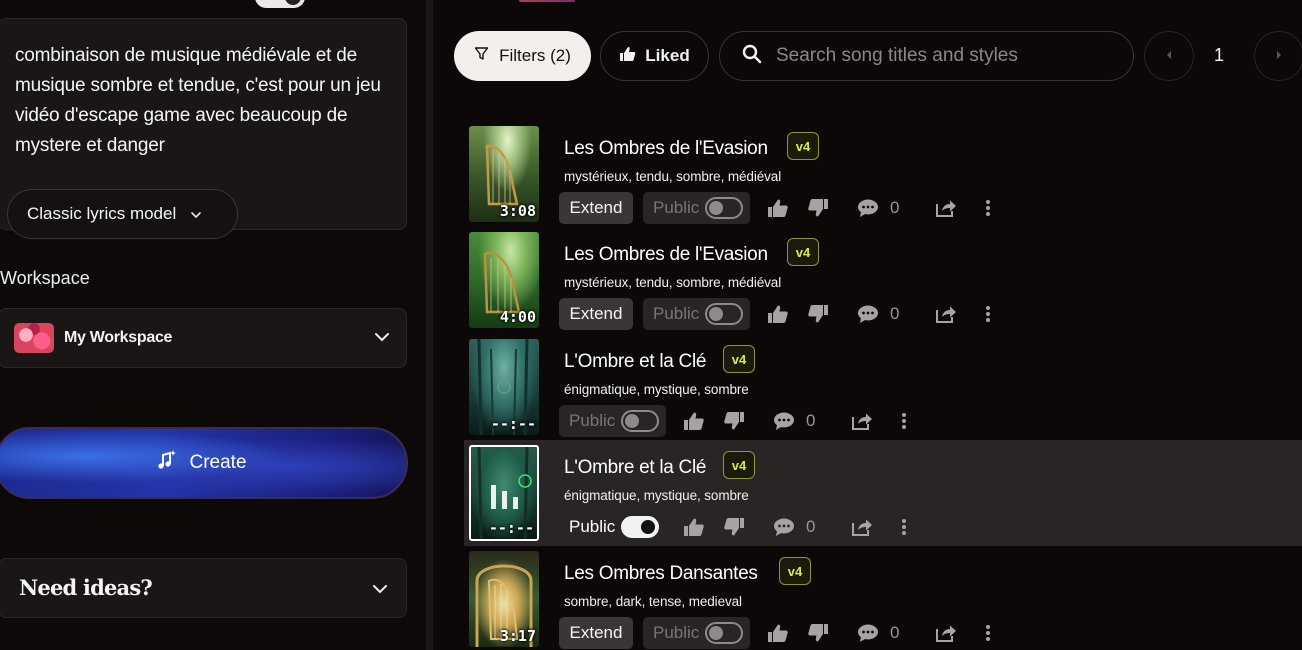 The width and height of the screenshot is (1302, 650). What do you see at coordinates (511, 528) in the screenshot?
I see `song-duration: --:--` at bounding box center [511, 528].